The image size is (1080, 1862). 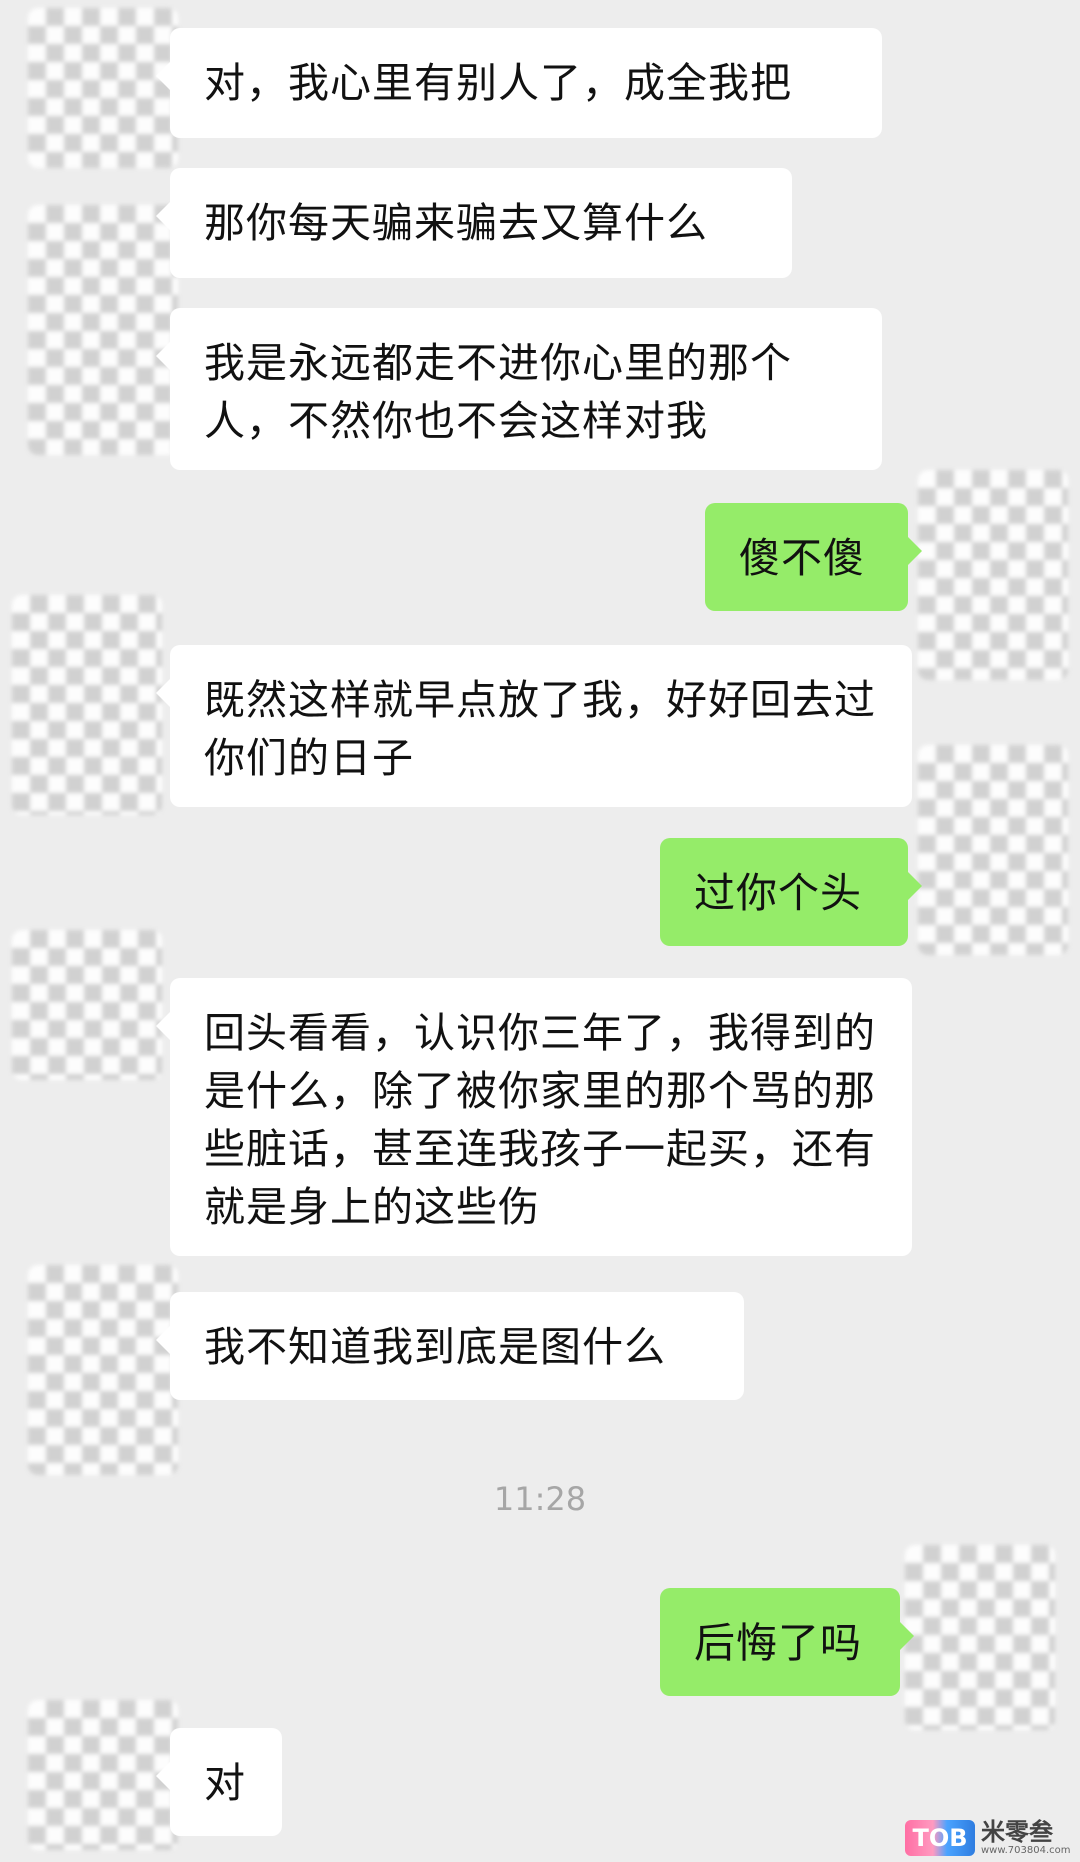 I want to click on message-text: 我不知道我到底是图什么, so click(x=435, y=1347).